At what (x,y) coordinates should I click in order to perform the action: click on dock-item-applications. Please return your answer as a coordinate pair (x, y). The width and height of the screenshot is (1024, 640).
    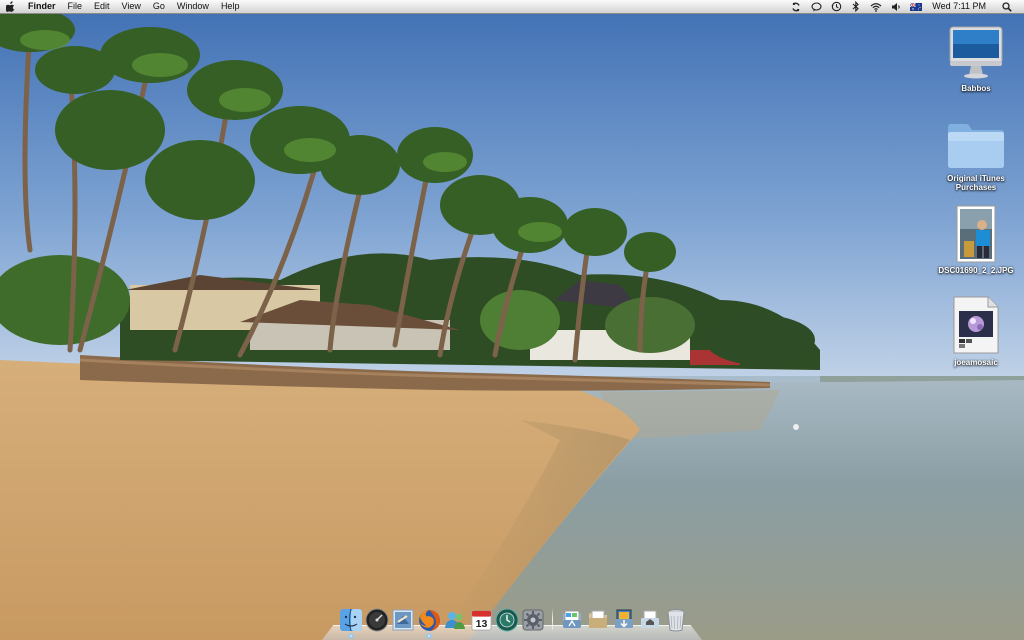
    Looking at the image, I should click on (572, 620).